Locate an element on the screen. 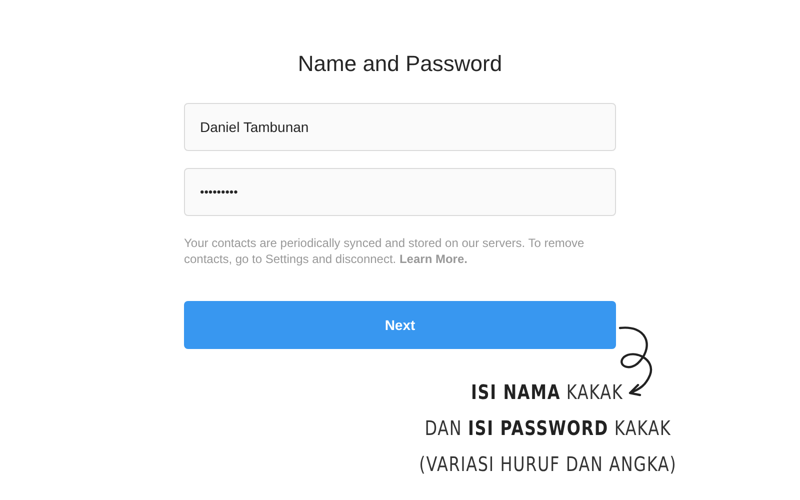 This screenshot has height=500, width=800. page-title: Name and Password is located at coordinates (400, 64).